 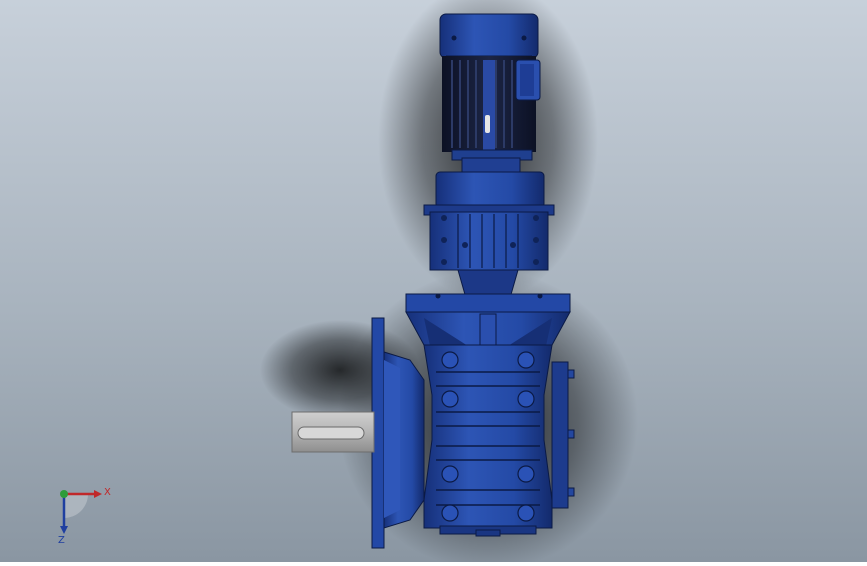 I want to click on coordinate-triad: X Z, so click(x=84, y=515).